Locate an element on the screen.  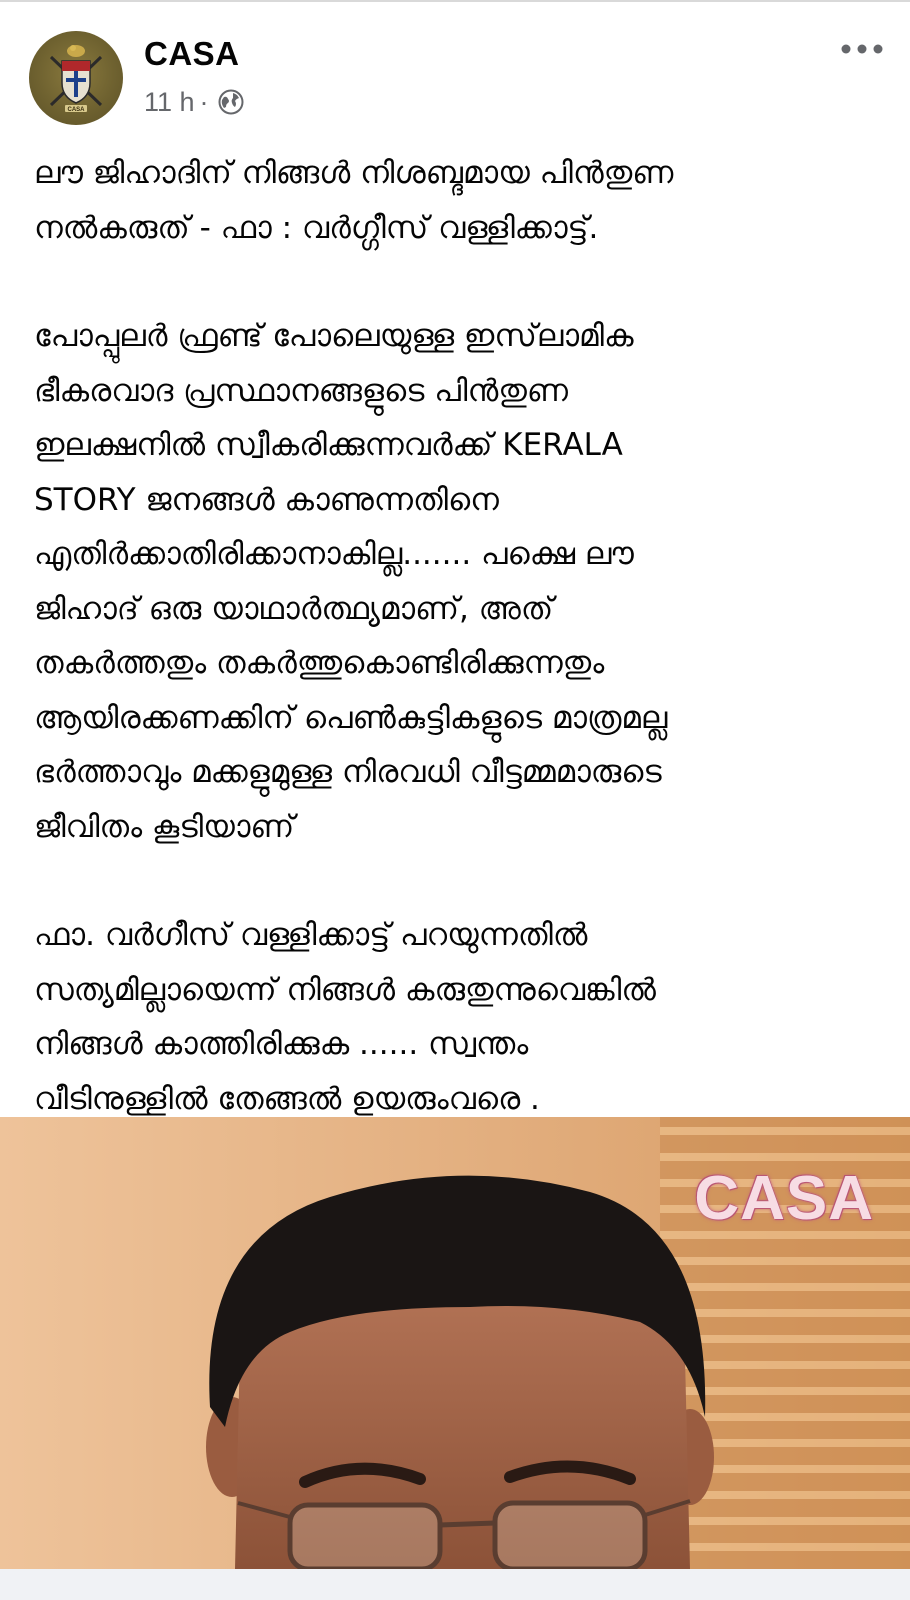
page-avatar: CASA is located at coordinates (76, 78).